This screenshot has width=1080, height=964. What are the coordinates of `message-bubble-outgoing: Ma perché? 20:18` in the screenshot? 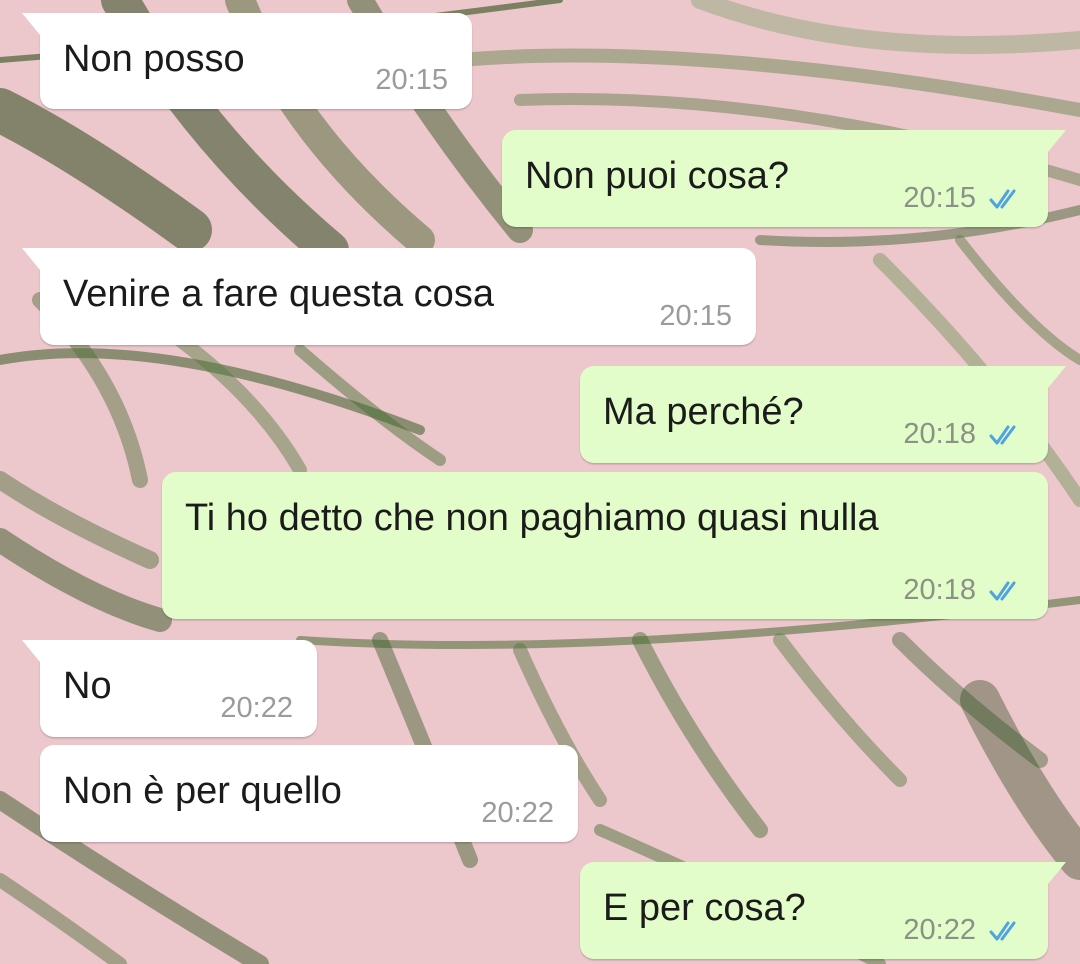 It's located at (823, 414).